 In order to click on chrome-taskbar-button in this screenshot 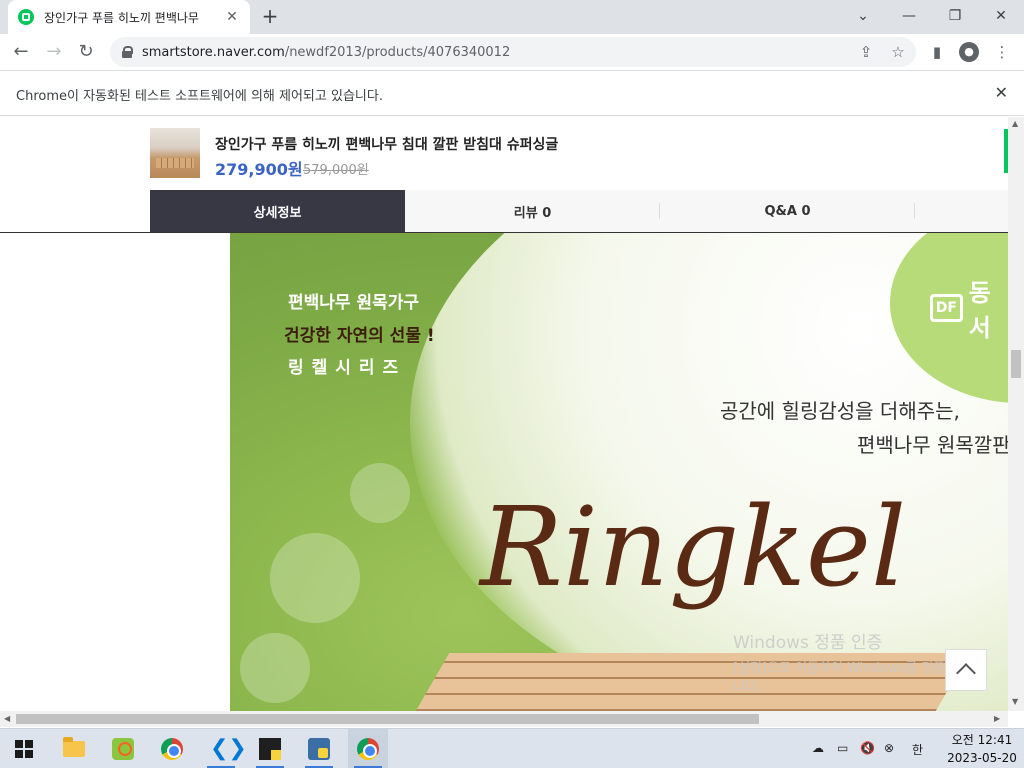, I will do `click(172, 748)`.